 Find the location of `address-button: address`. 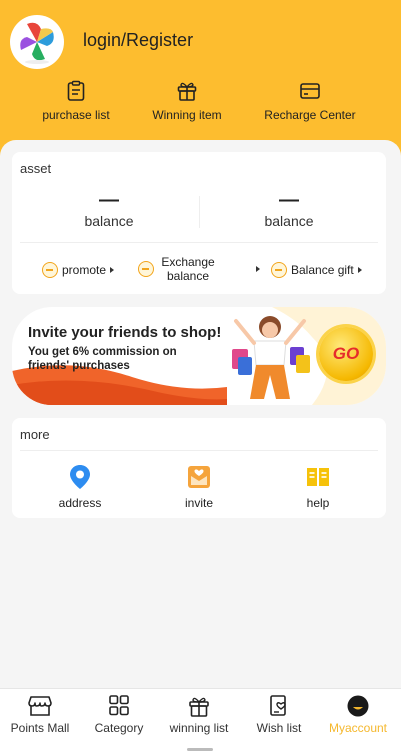

address-button: address is located at coordinates (80, 487).